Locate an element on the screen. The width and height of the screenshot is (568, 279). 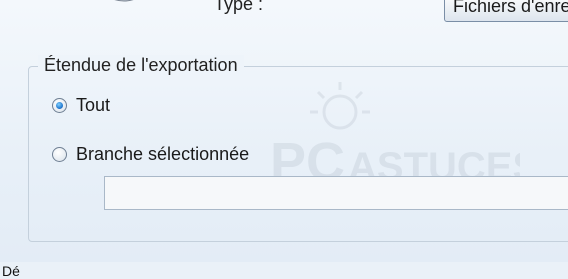
radio-all-label: Tout is located at coordinates (93, 105).